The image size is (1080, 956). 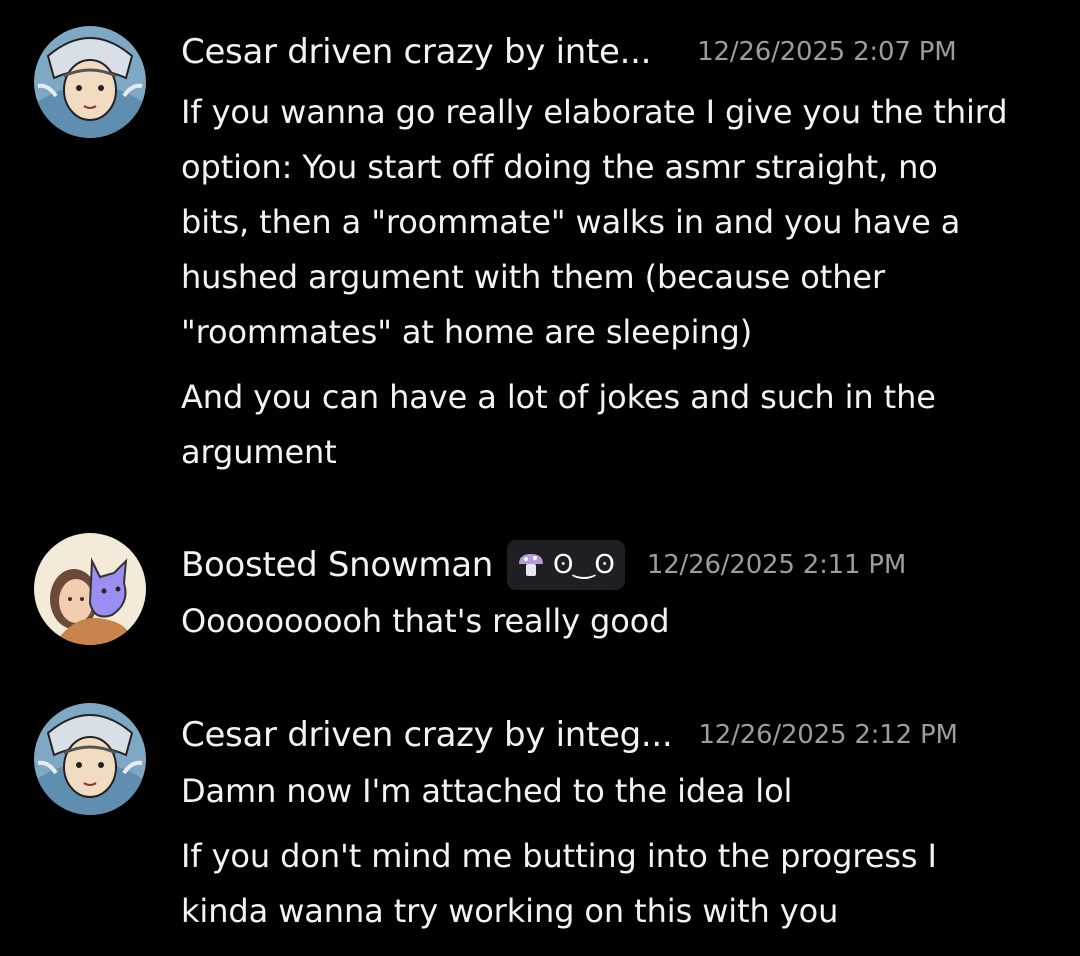 What do you see at coordinates (467, 332) in the screenshot?
I see `message-text-line: "roommates" at home are sleeping)` at bounding box center [467, 332].